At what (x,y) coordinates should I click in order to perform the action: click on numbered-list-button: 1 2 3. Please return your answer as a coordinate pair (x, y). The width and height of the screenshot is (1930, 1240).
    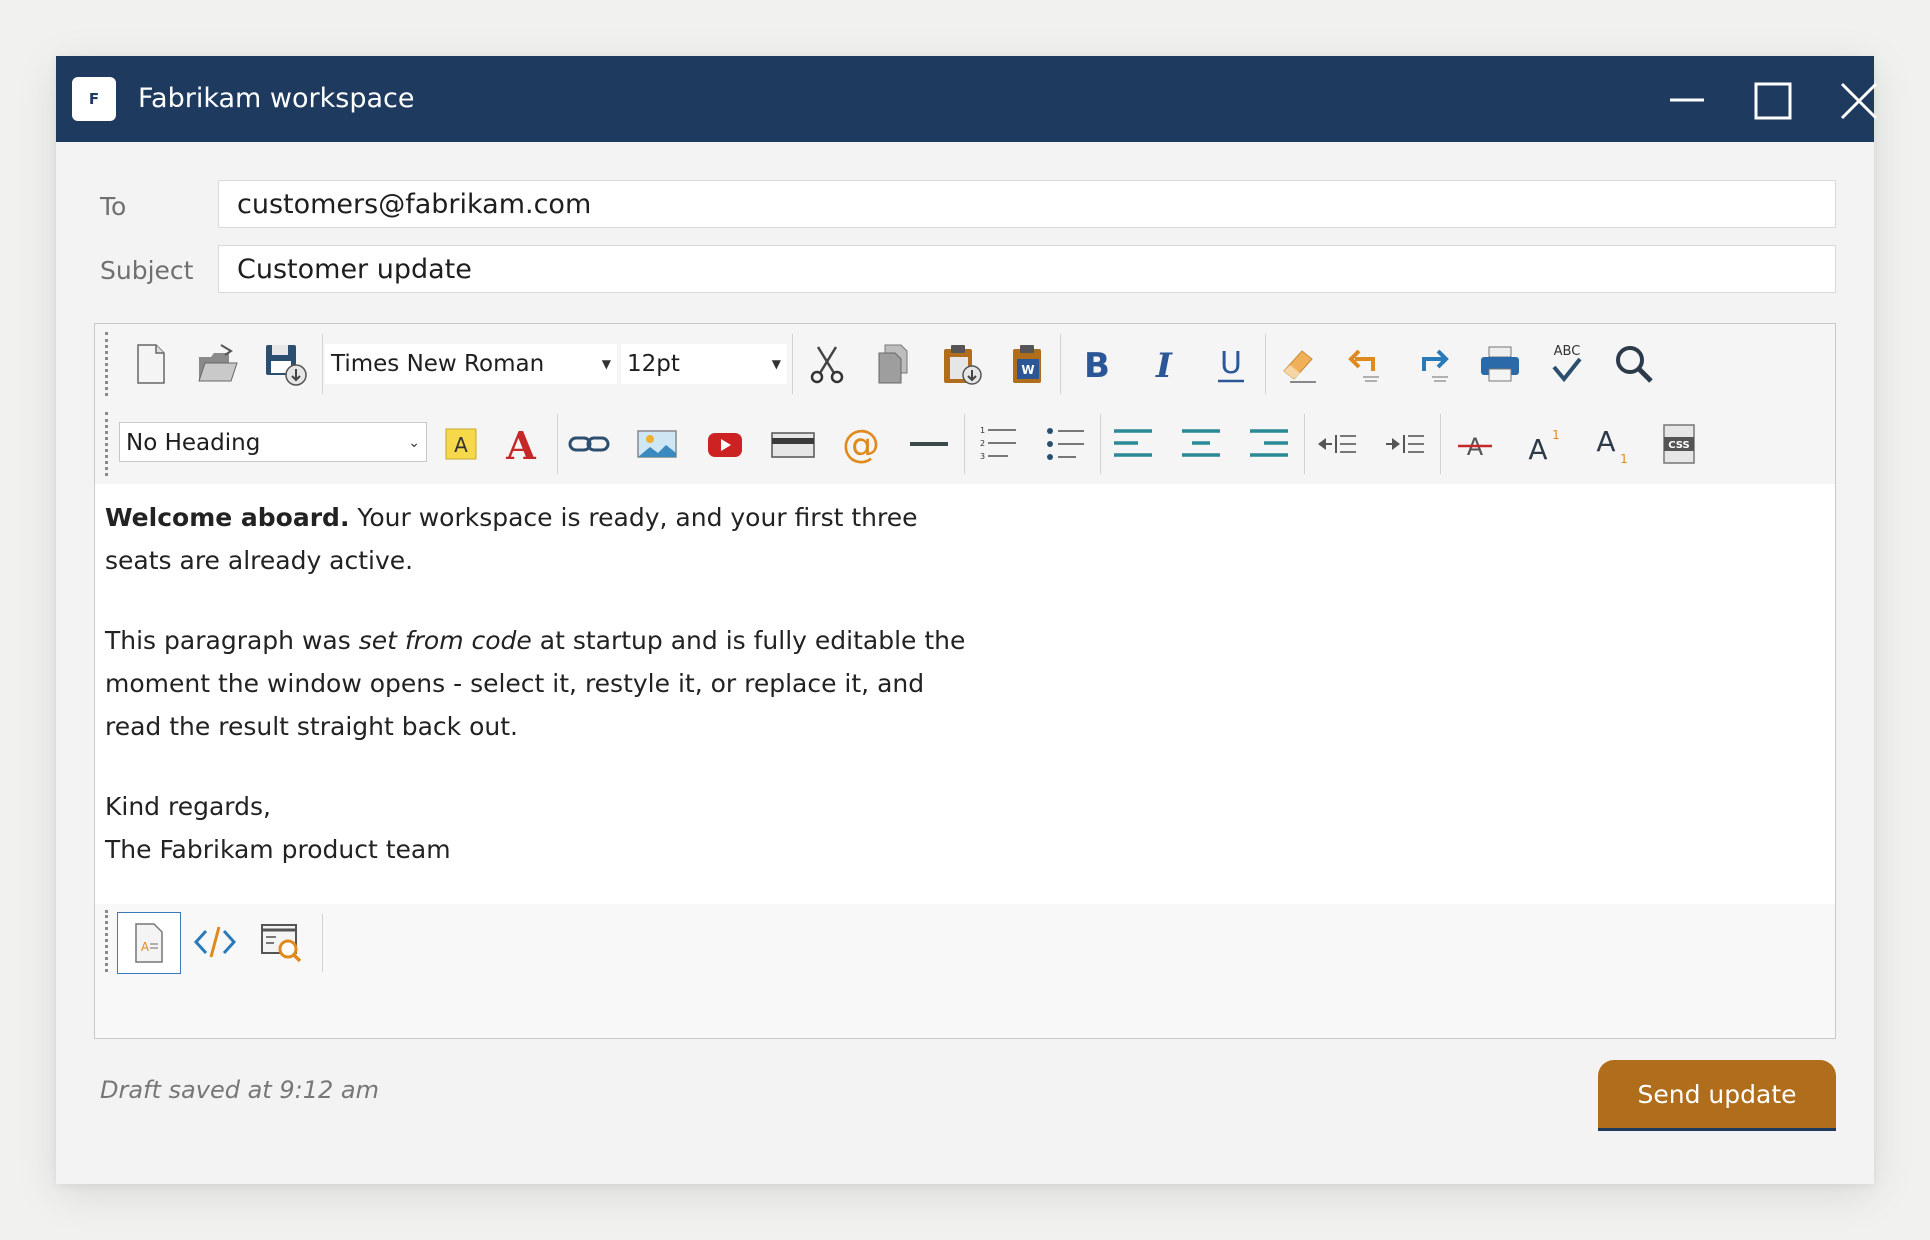
    Looking at the image, I should click on (997, 444).